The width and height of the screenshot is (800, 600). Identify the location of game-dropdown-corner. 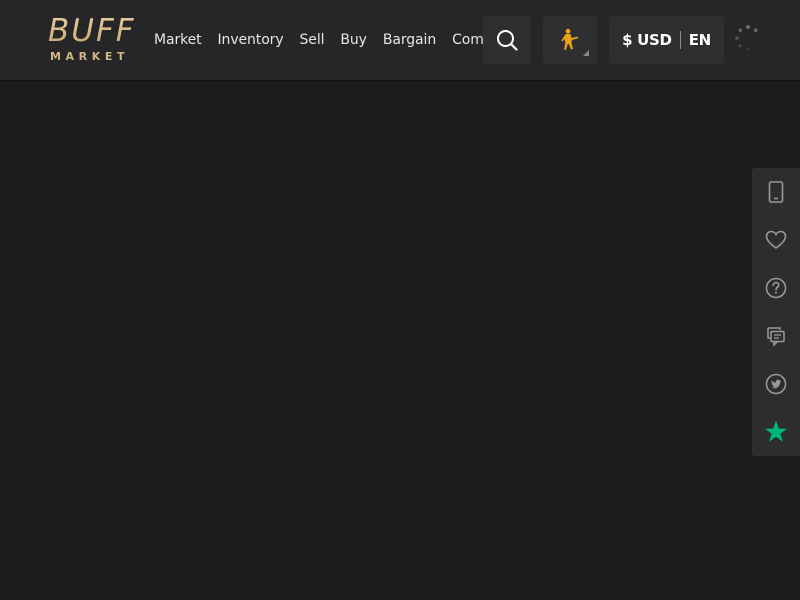
(586, 53).